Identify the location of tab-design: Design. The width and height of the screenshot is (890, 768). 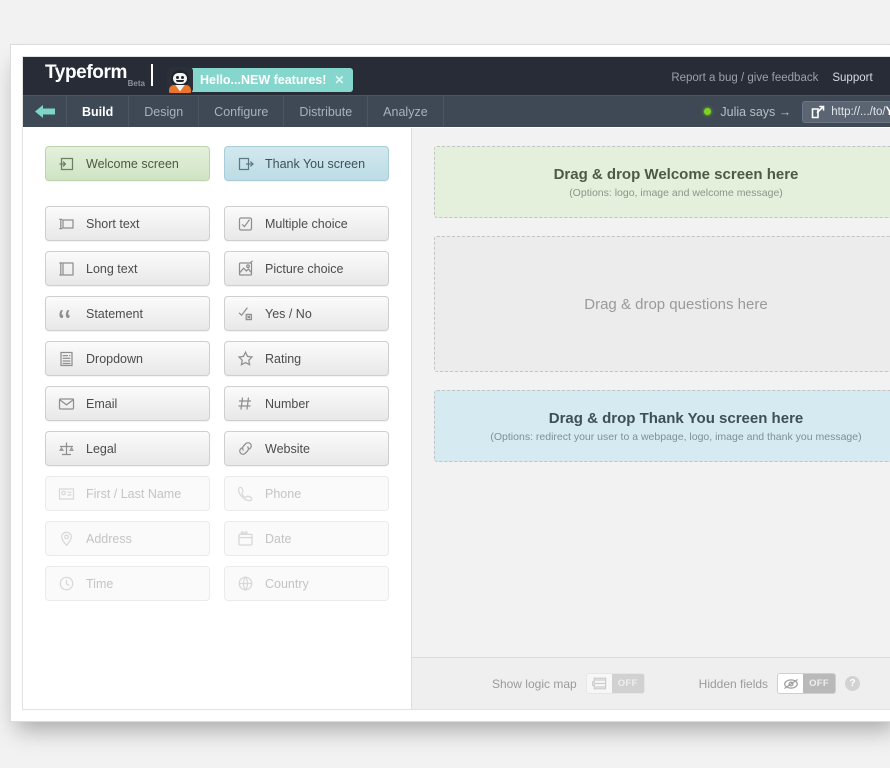
(164, 111).